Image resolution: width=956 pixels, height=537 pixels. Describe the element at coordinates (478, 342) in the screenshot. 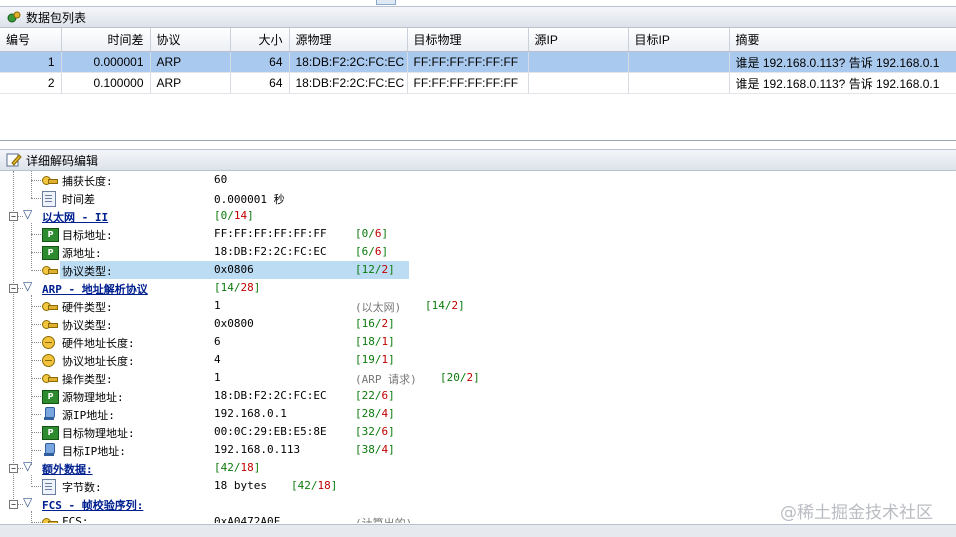

I see `tree-node: 硬件地址长度: 6 [18/1]` at that location.